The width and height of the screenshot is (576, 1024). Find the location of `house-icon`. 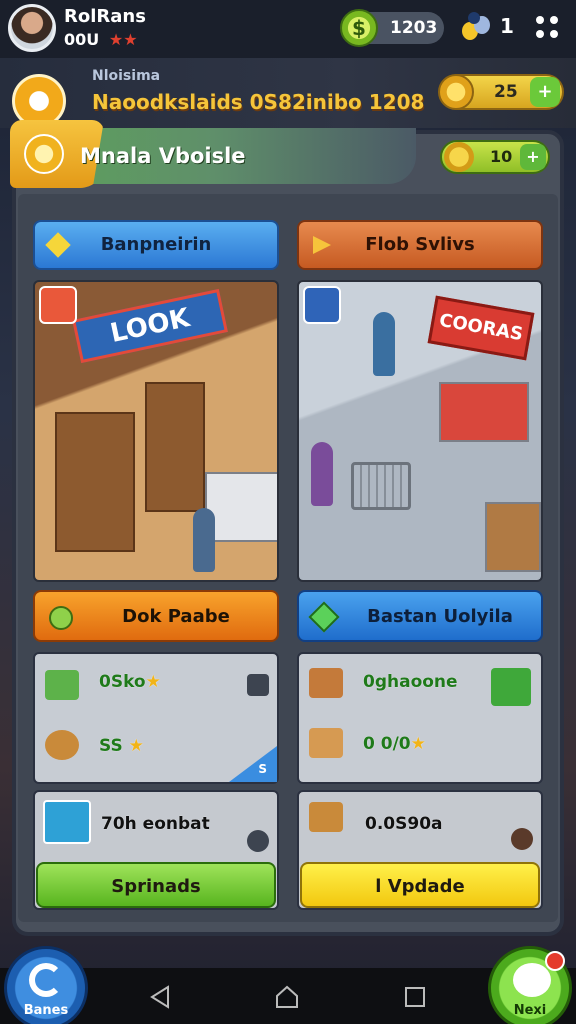

house-icon is located at coordinates (322, 305).